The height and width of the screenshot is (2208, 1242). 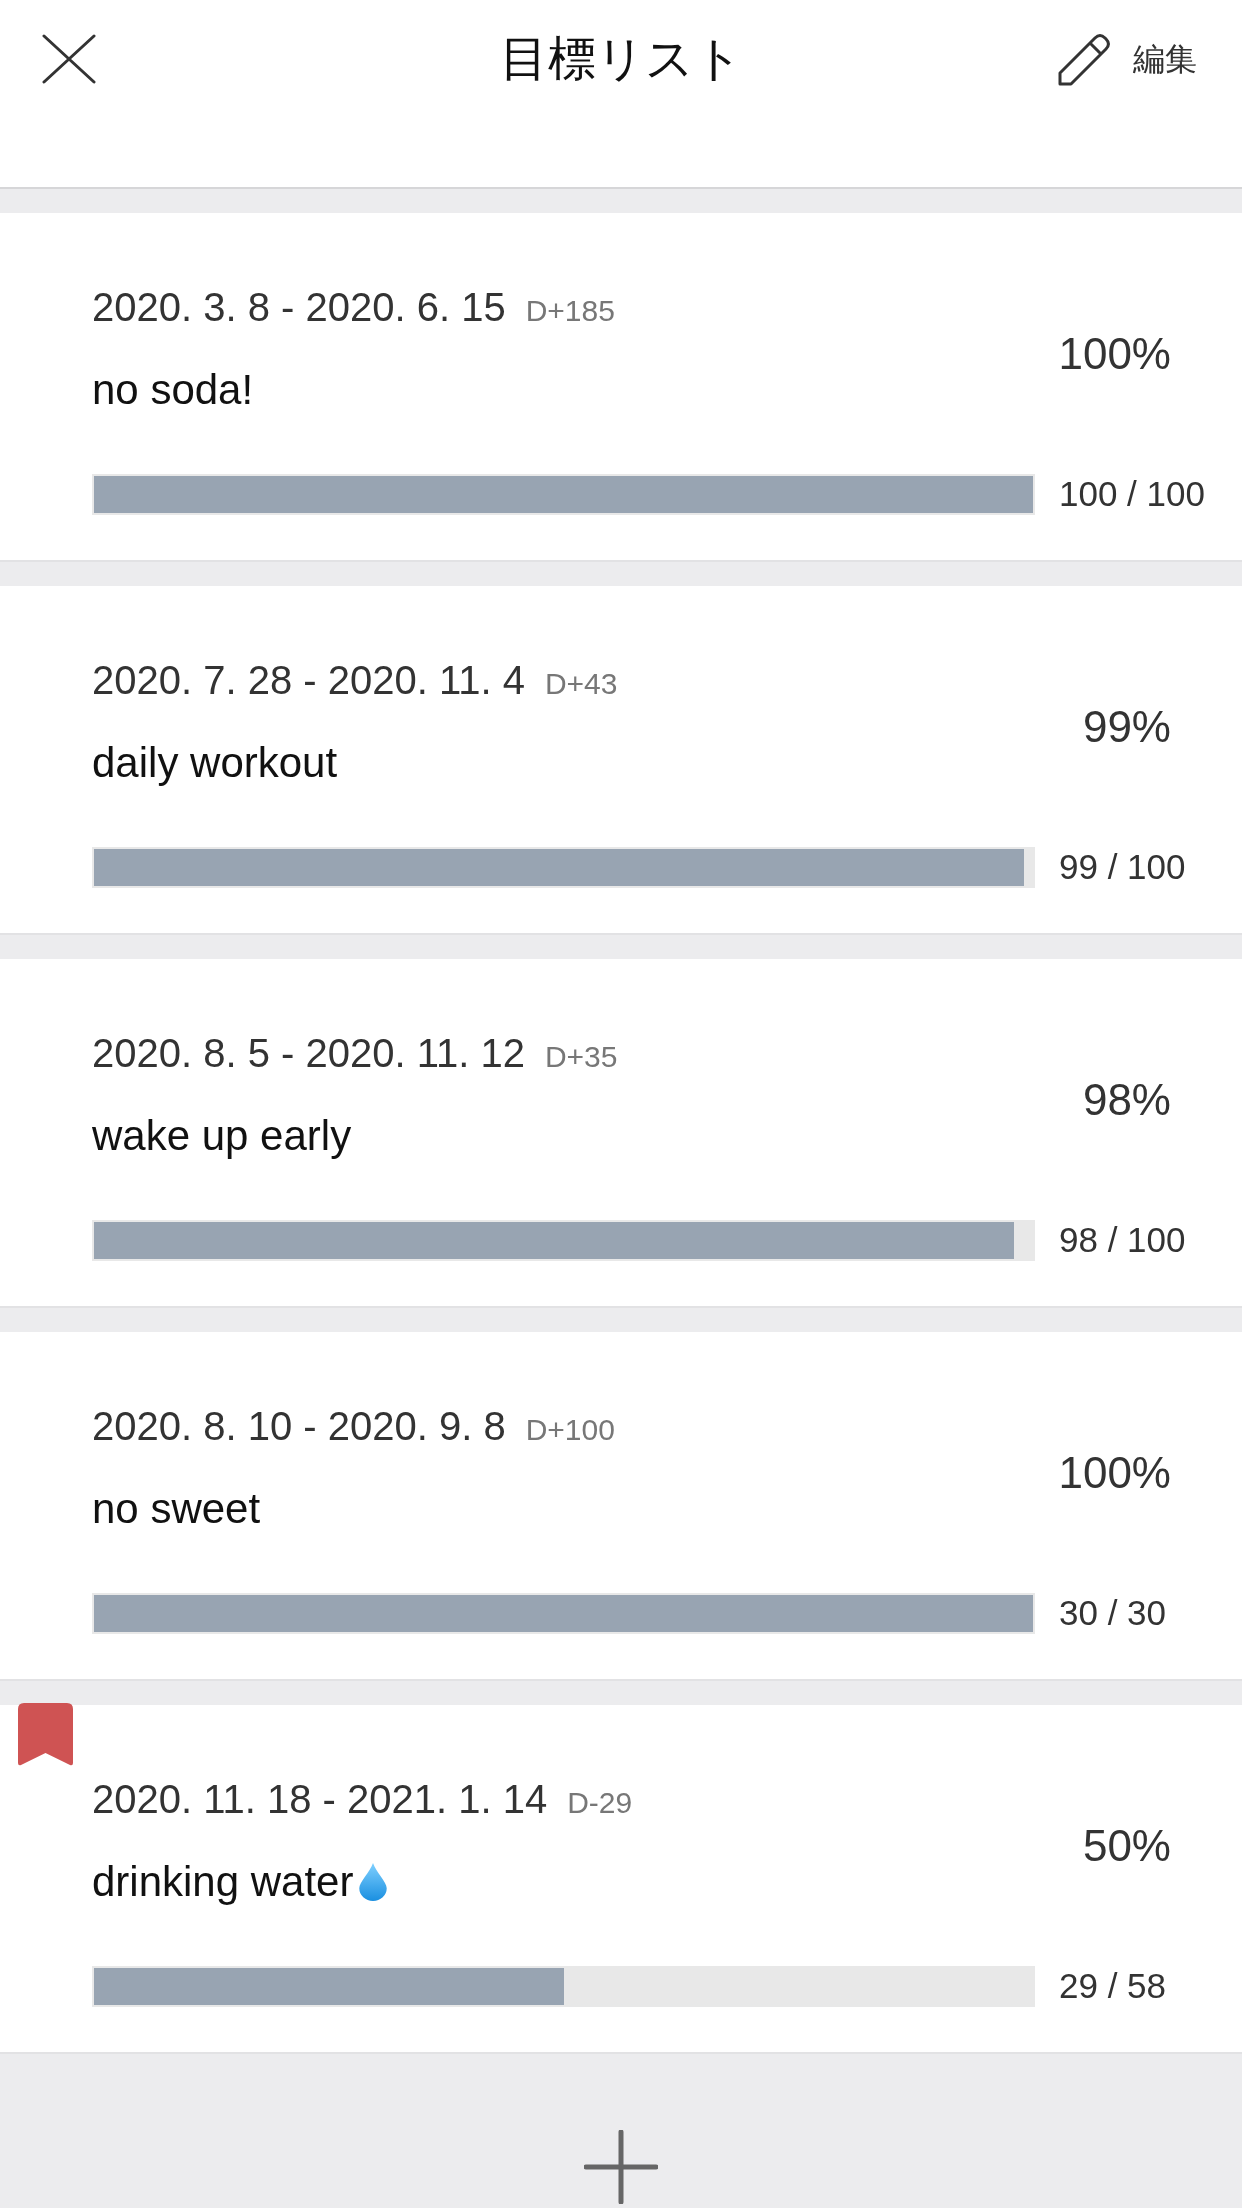 I want to click on progress-count: 30 / 30, so click(x=1113, y=1613).